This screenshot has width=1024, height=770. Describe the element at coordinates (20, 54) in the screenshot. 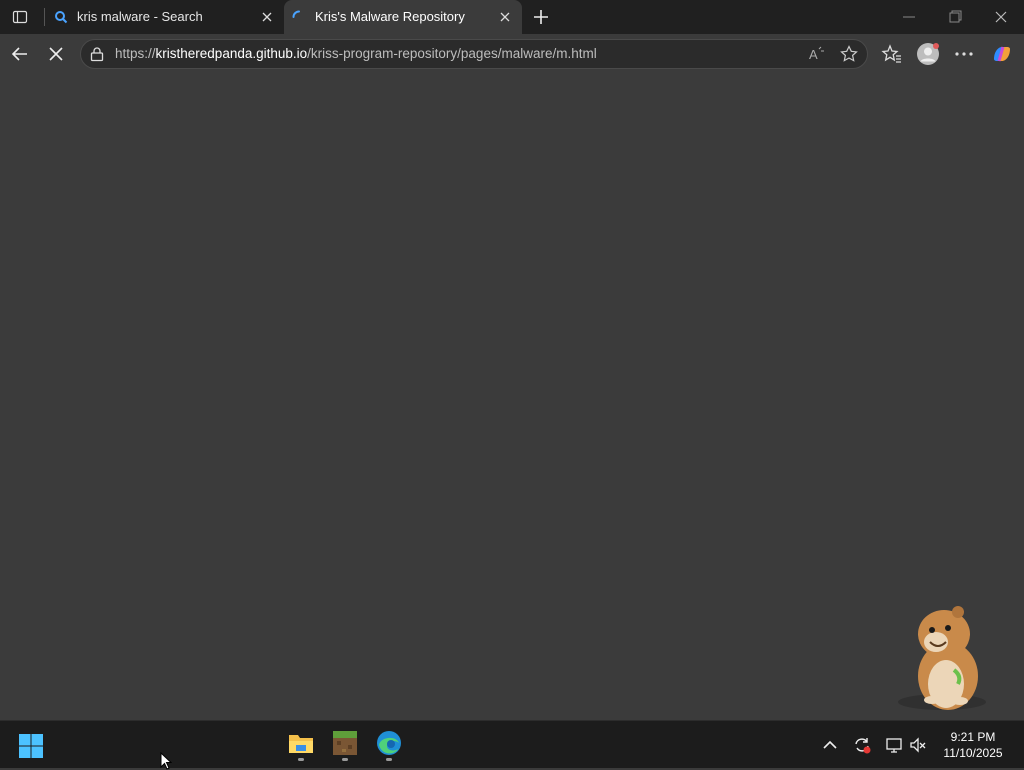

I see `back-arrow-icon` at that location.